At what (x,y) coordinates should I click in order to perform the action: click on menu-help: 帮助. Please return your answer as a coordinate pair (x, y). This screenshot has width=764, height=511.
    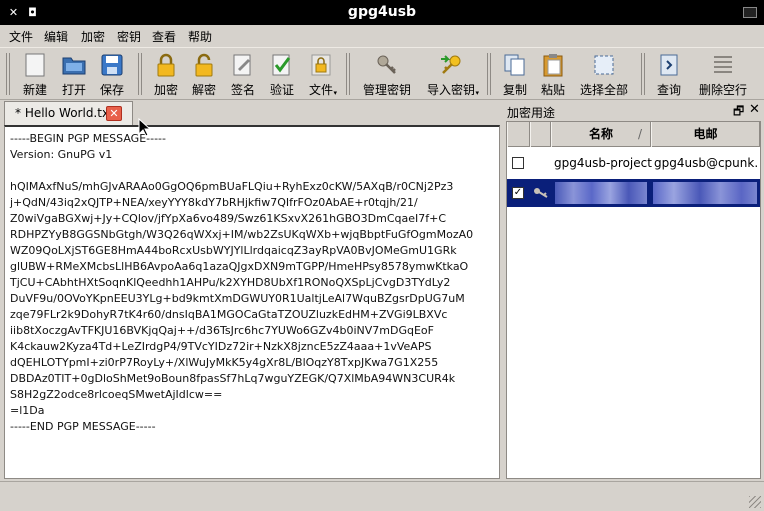
    Looking at the image, I should click on (200, 36).